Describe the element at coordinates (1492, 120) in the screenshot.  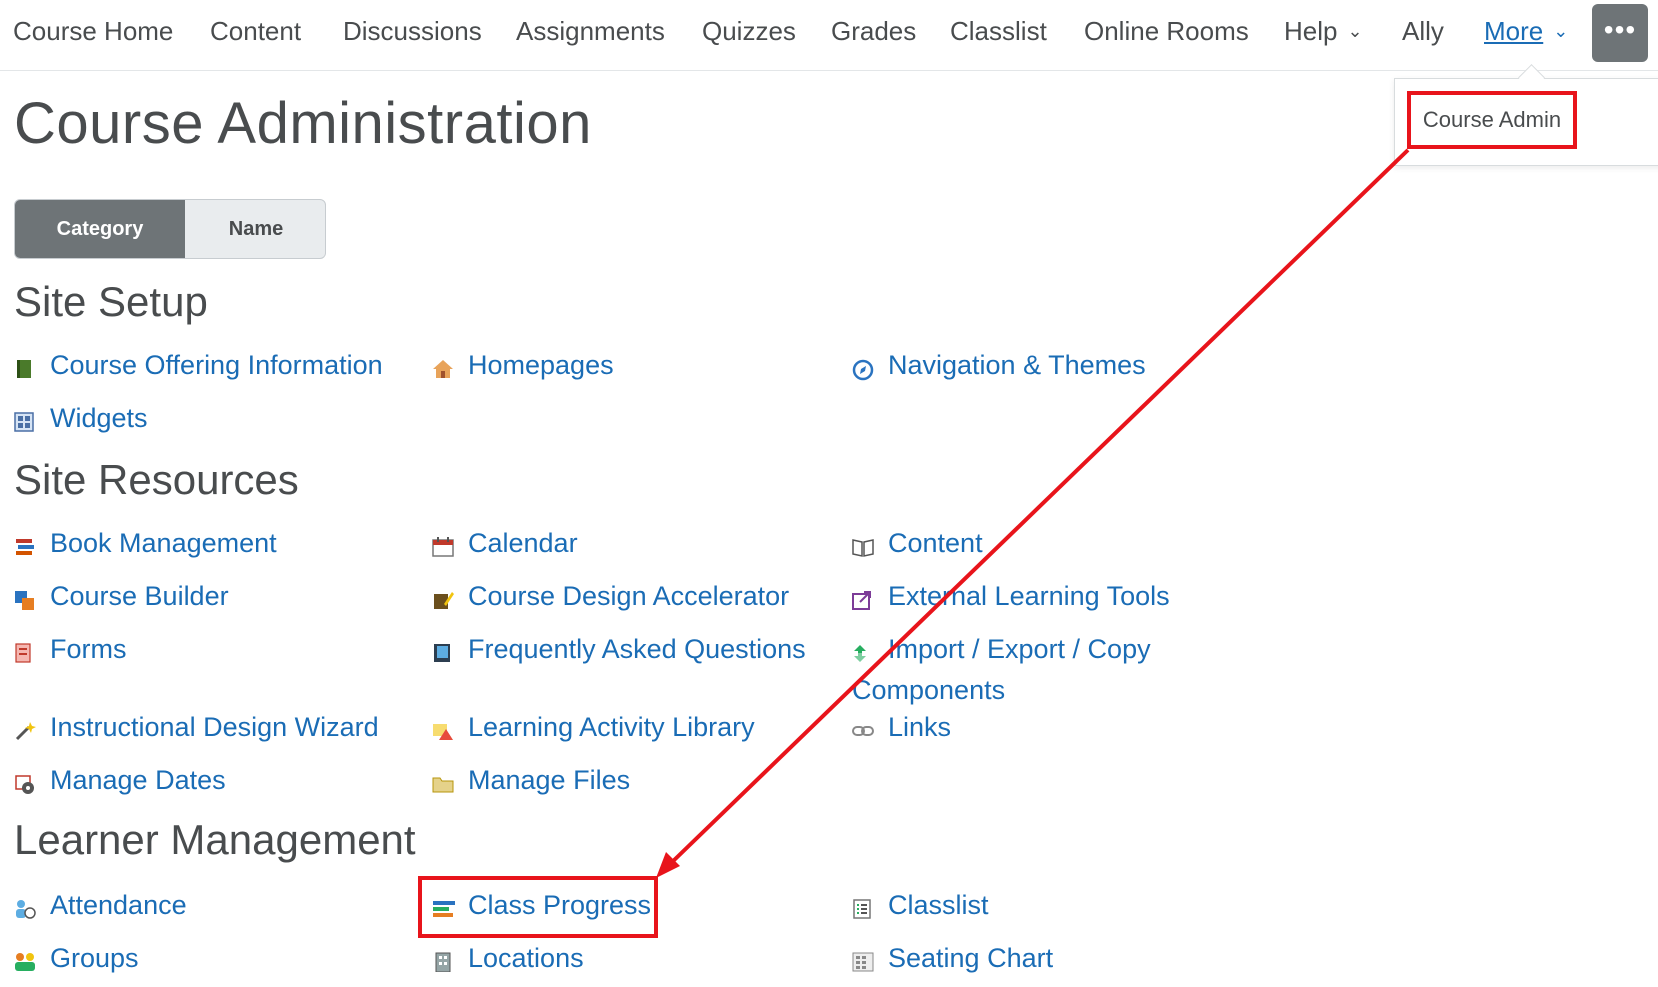
I see `dropdown-item-course-admin: Course Admin` at that location.